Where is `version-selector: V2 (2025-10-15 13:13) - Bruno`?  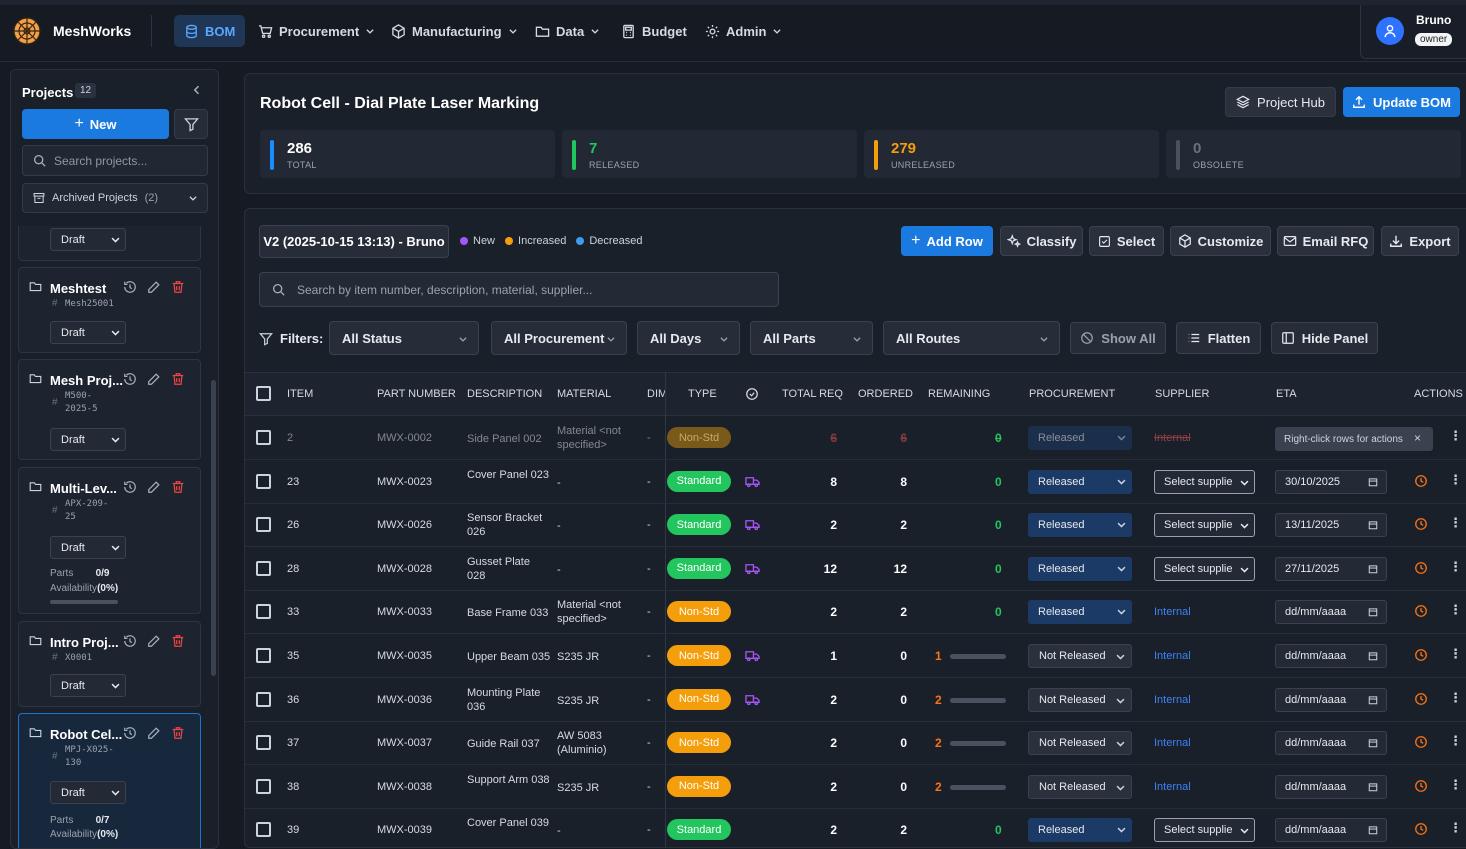
version-selector: V2 (2025-10-15 13:13) - Bruno is located at coordinates (354, 241).